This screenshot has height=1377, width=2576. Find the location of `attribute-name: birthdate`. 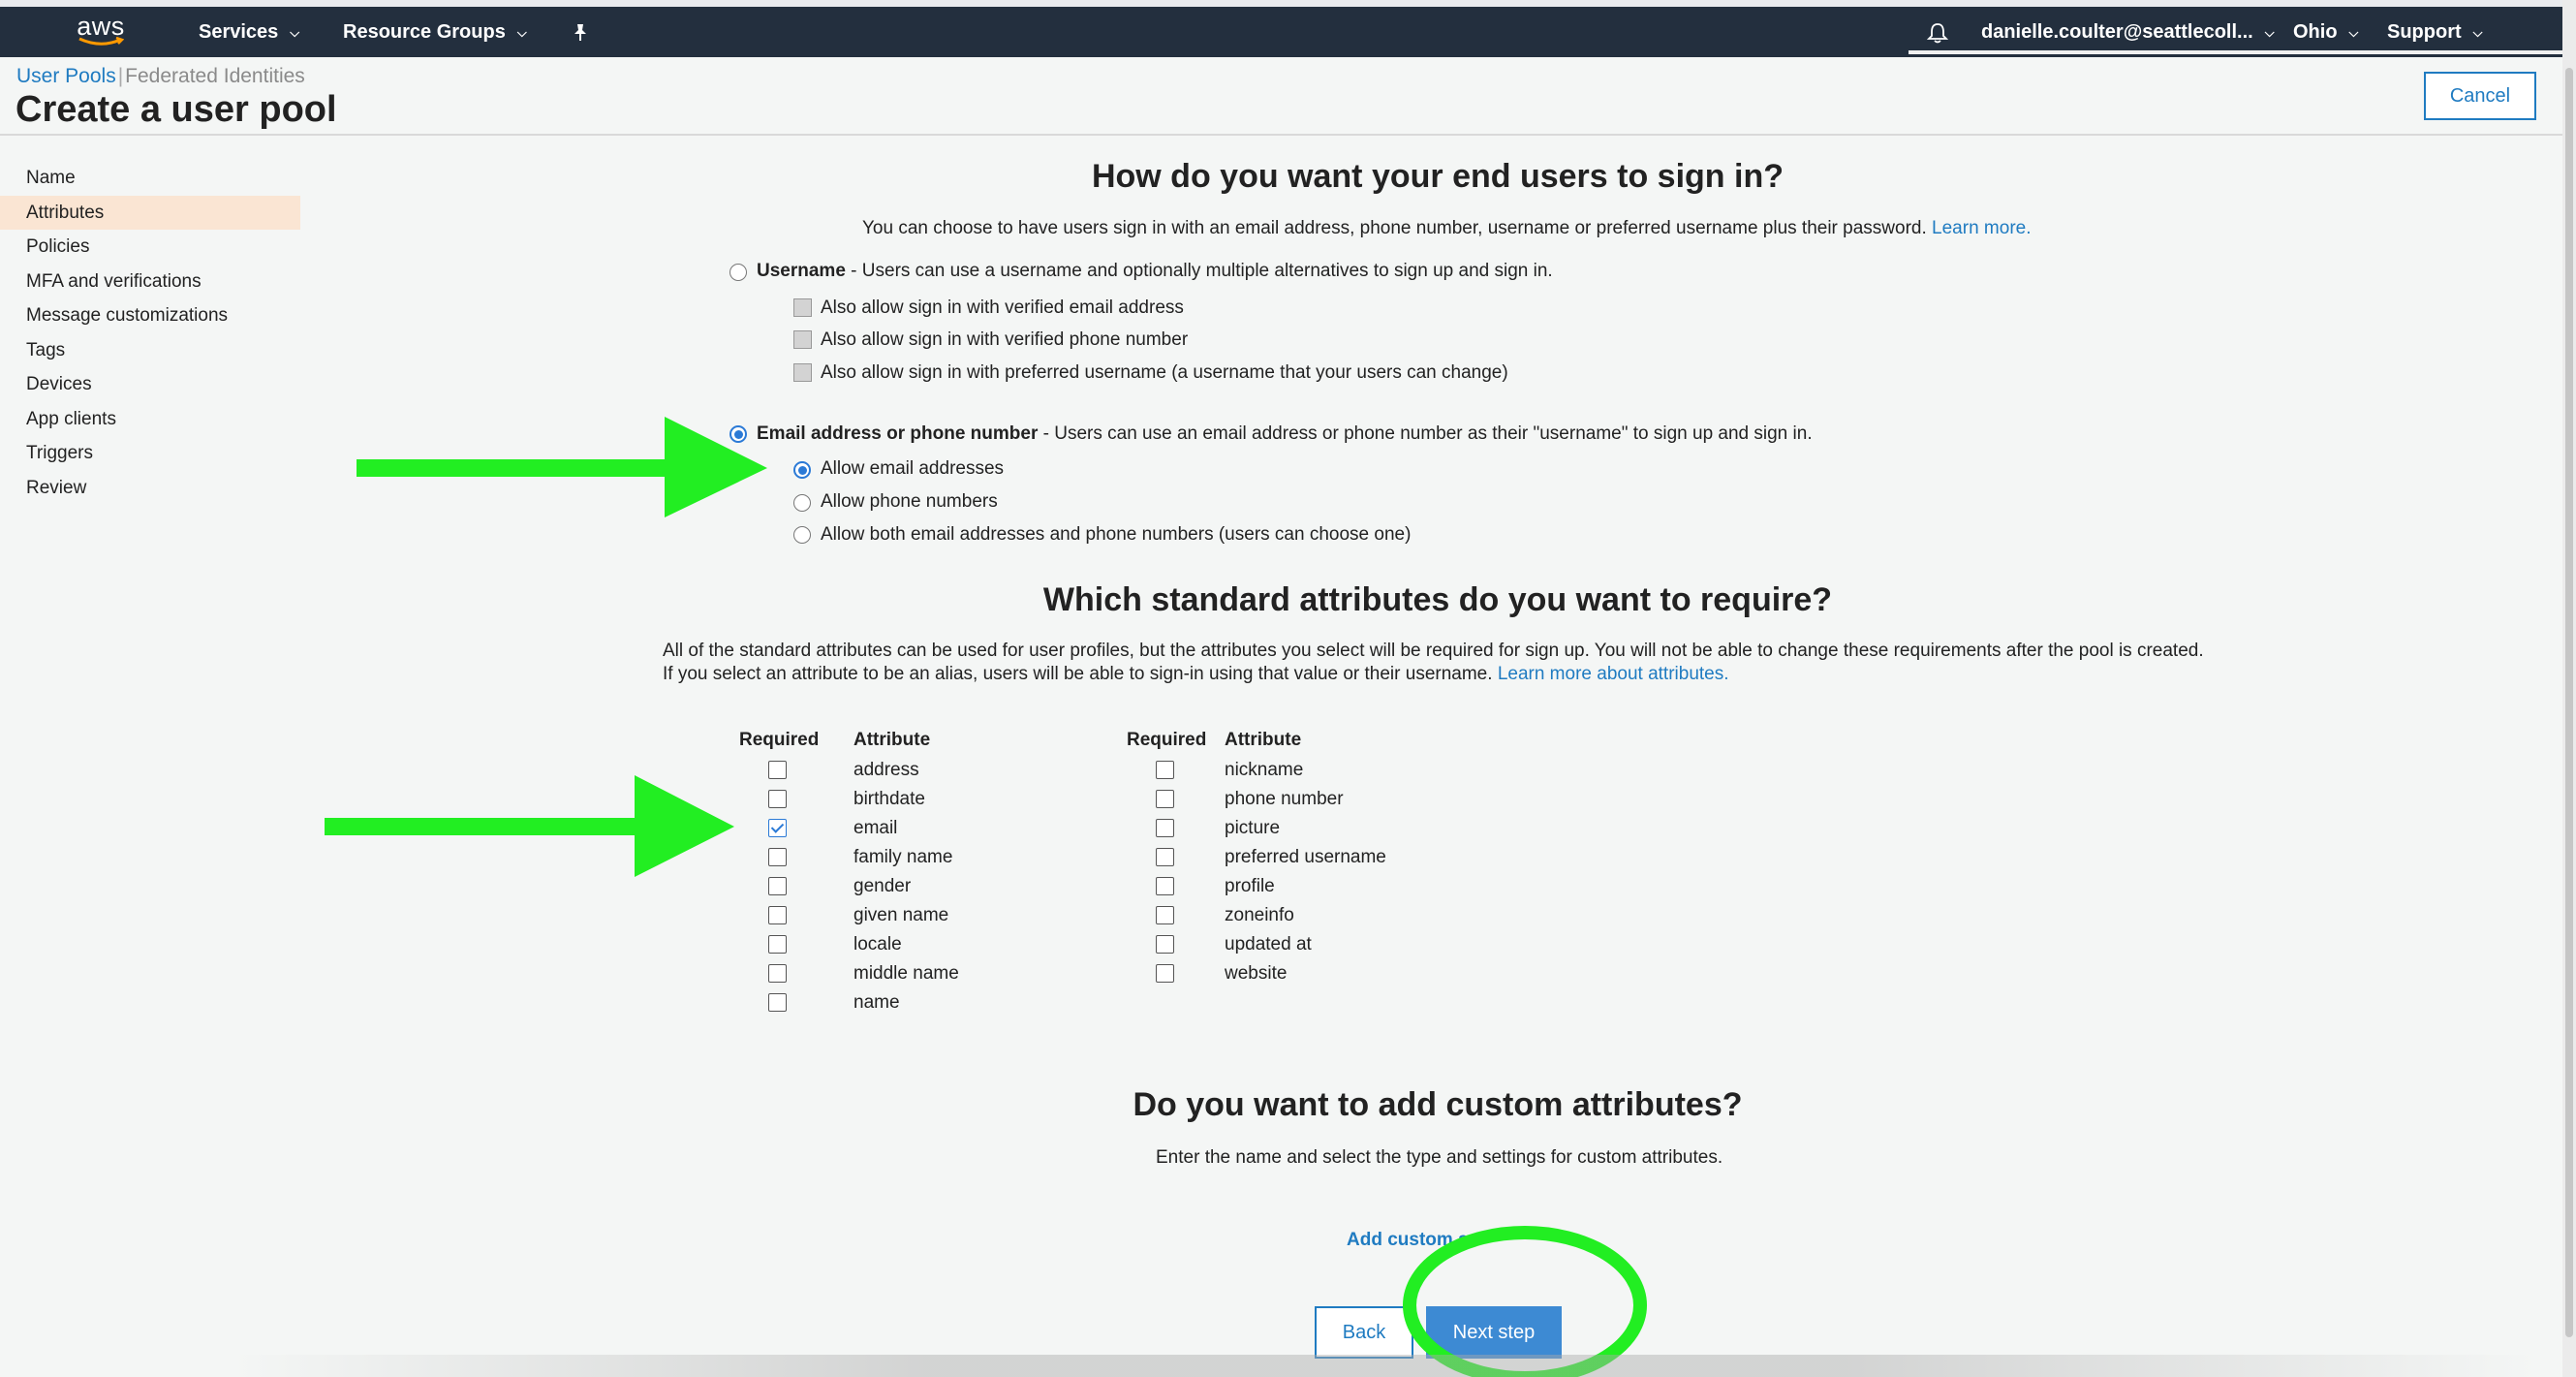

attribute-name: birthdate is located at coordinates (889, 799).